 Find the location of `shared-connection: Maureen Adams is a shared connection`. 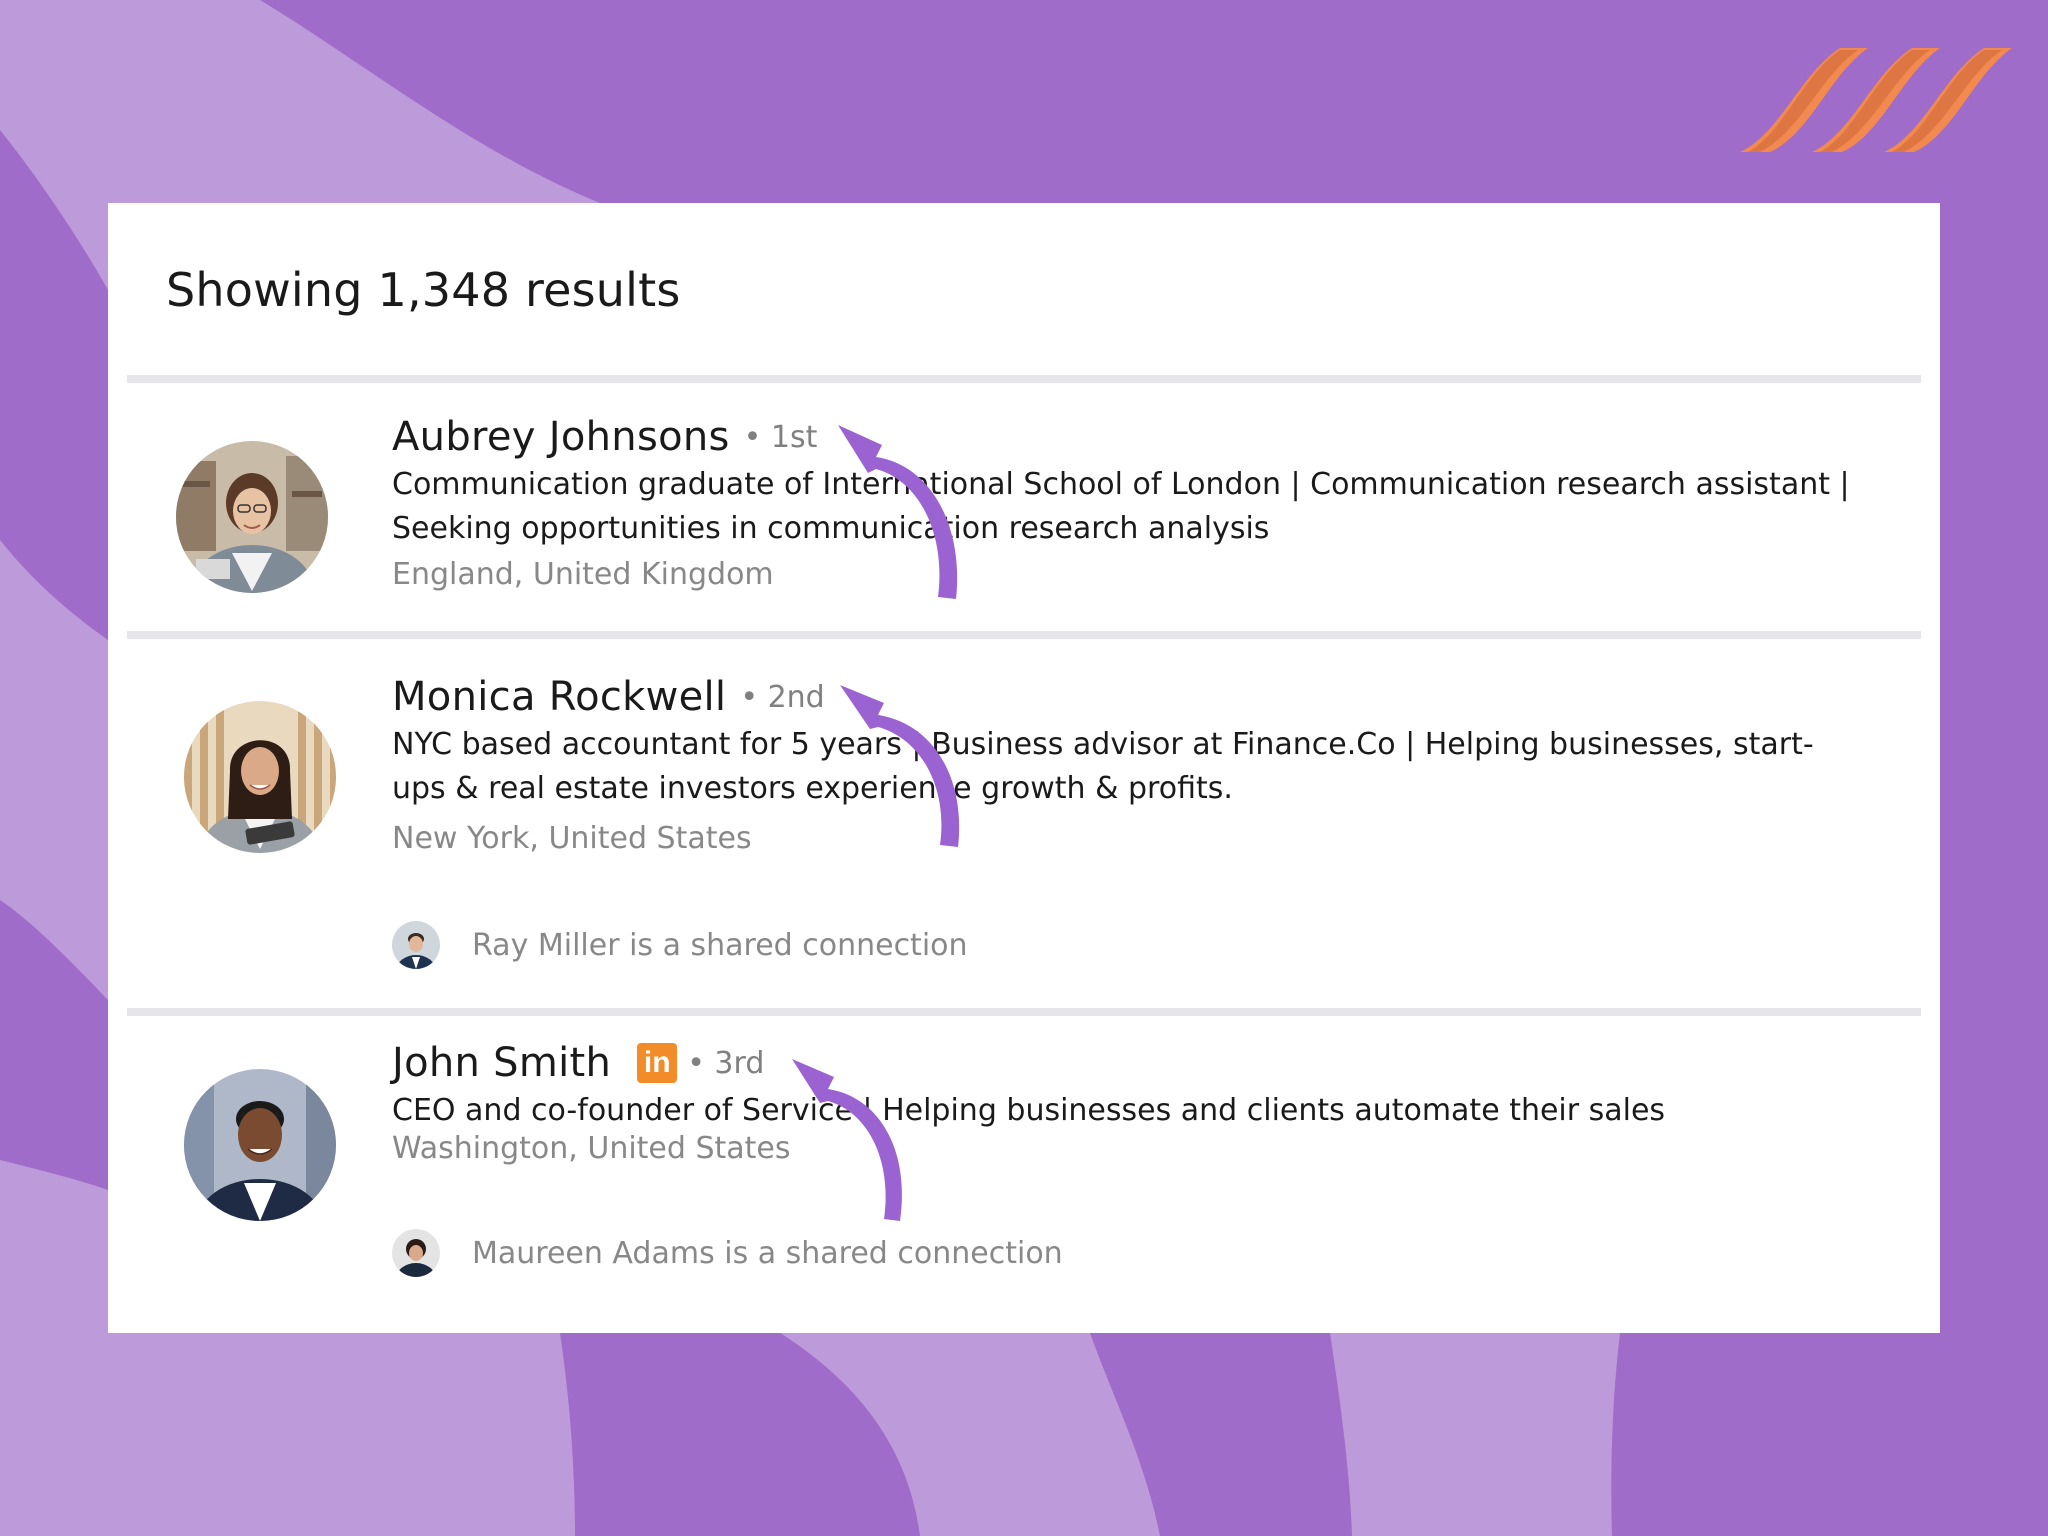

shared-connection: Maureen Adams is a shared connection is located at coordinates (727, 1253).